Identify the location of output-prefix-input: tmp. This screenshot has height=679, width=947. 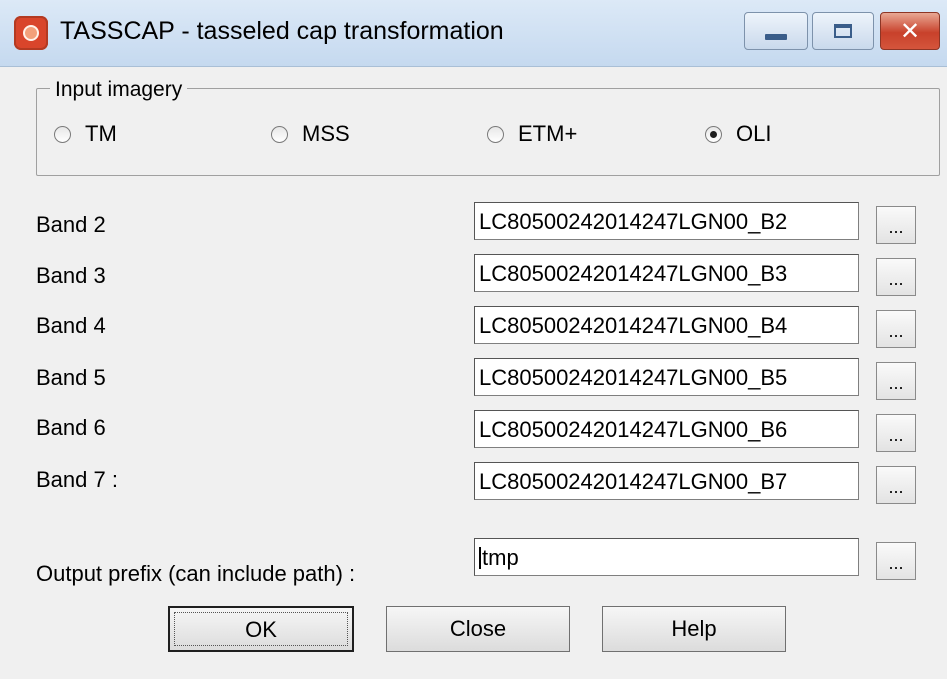
(666, 557).